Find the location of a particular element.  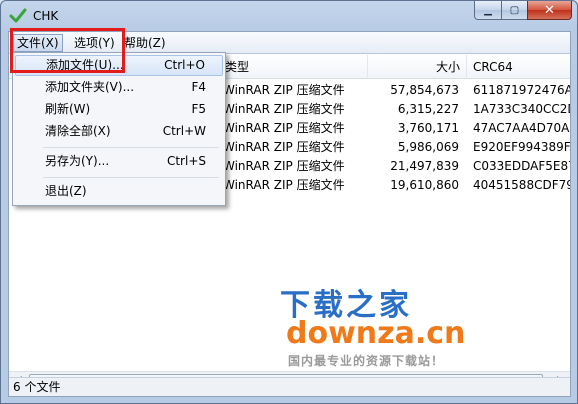

status-bar: 6 个文件 is located at coordinates (289, 386).